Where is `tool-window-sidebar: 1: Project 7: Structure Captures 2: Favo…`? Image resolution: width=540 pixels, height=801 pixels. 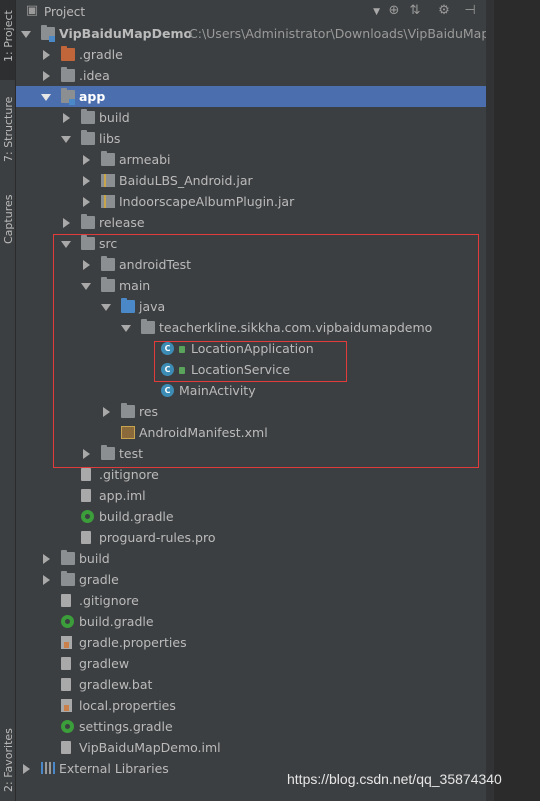
tool-window-sidebar: 1: Project 7: Structure Captures 2: Favo… is located at coordinates (8, 400).